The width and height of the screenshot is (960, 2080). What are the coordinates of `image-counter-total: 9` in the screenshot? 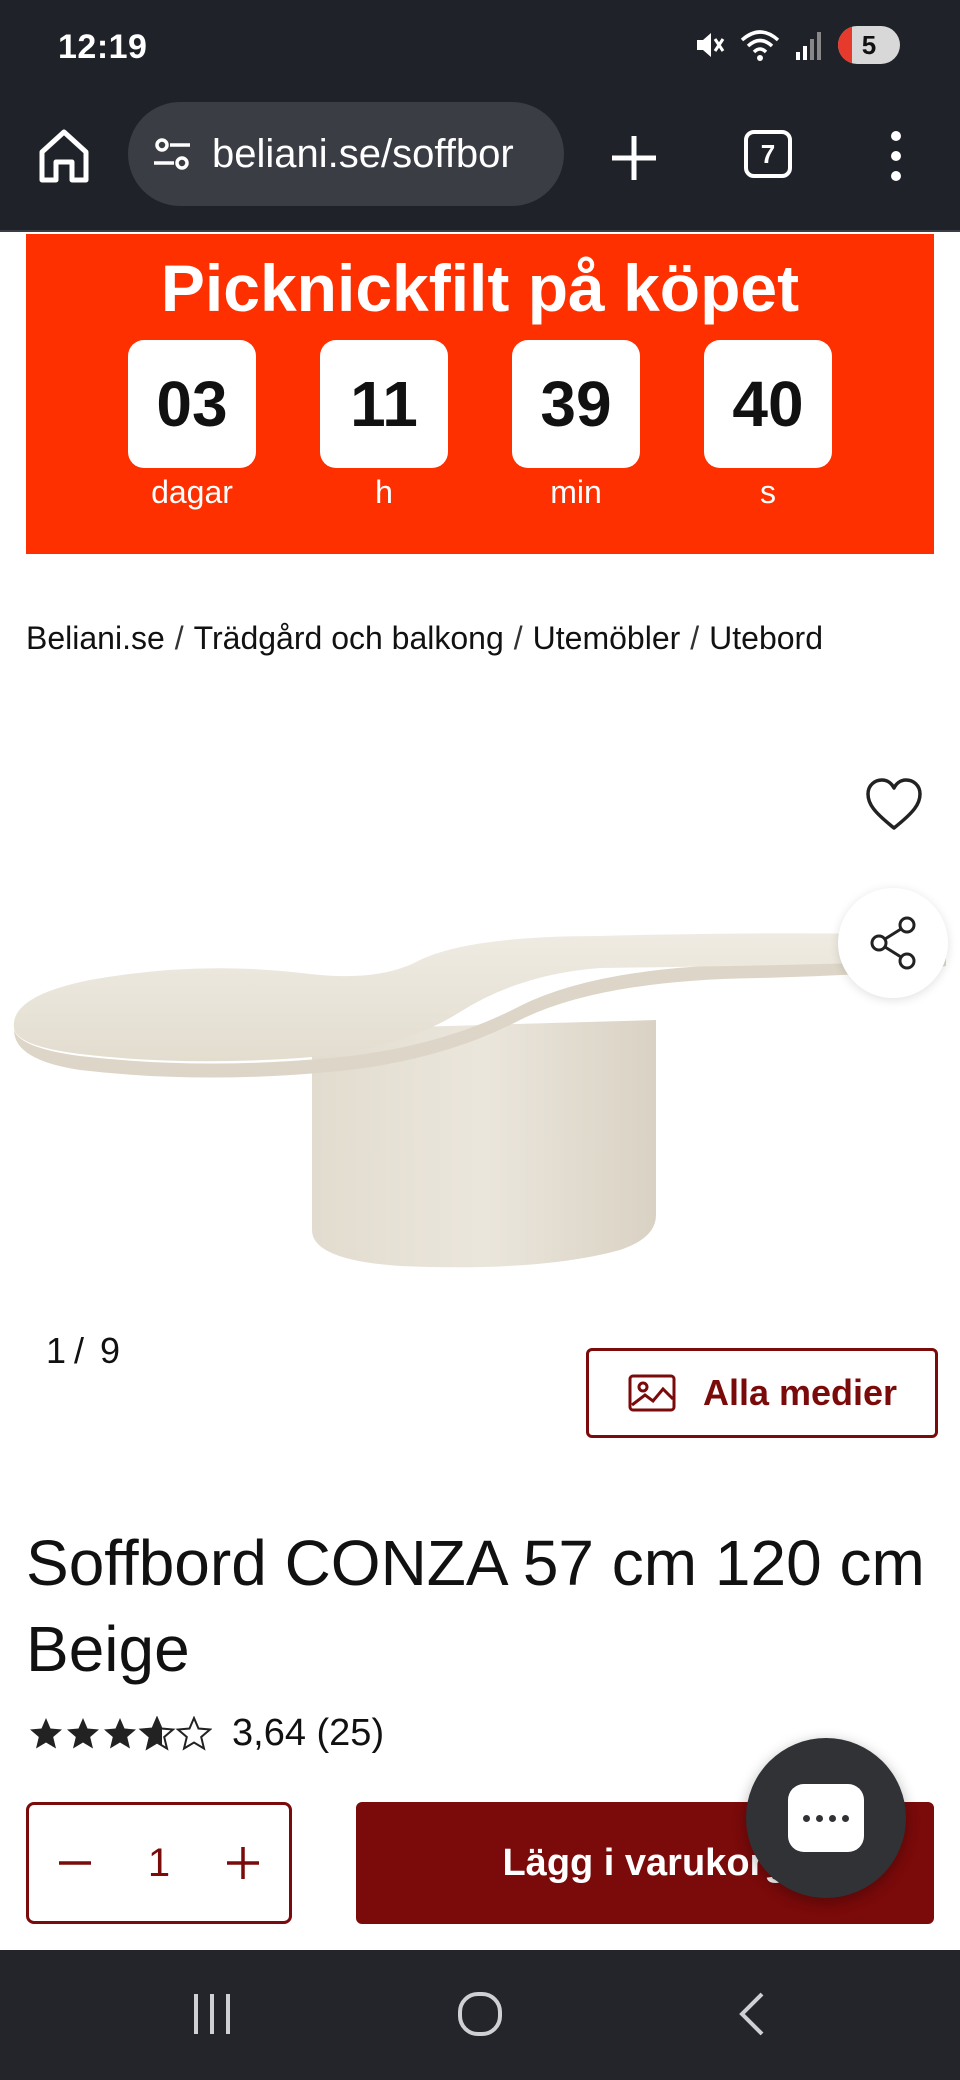 It's located at (110, 1350).